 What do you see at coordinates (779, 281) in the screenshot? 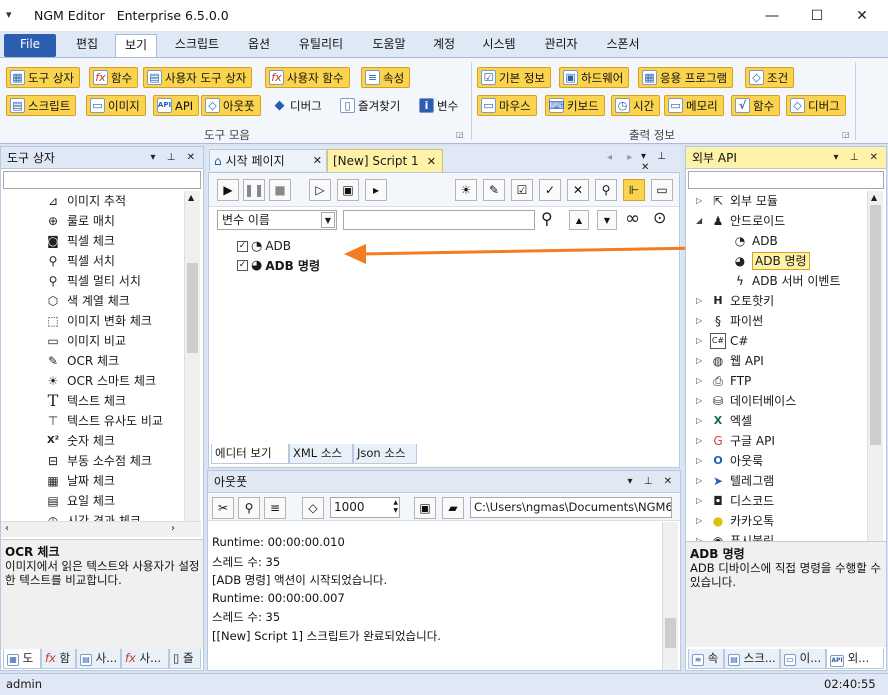
I see `api-tree-item: ϟ ADB 서버 이벤트` at bounding box center [779, 281].